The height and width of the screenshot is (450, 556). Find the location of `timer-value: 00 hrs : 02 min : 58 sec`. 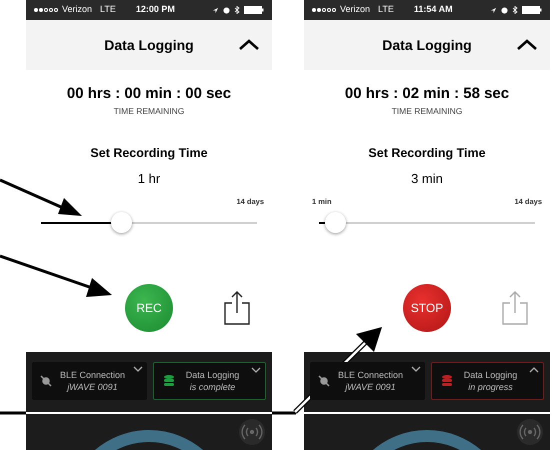

timer-value: 00 hrs : 02 min : 58 sec is located at coordinates (427, 93).